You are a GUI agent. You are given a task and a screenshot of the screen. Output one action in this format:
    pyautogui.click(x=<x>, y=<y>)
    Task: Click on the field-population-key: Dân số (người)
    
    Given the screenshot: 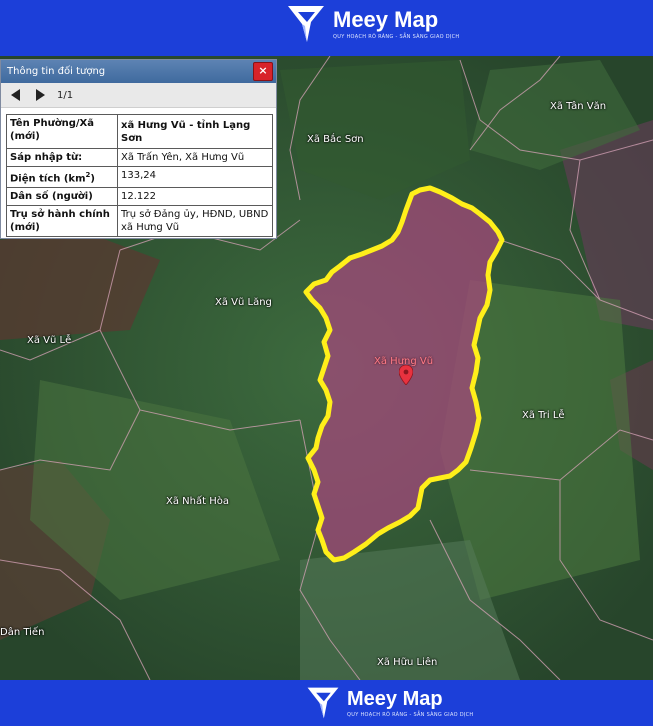 What is the action you would take?
    pyautogui.click(x=62, y=197)
    